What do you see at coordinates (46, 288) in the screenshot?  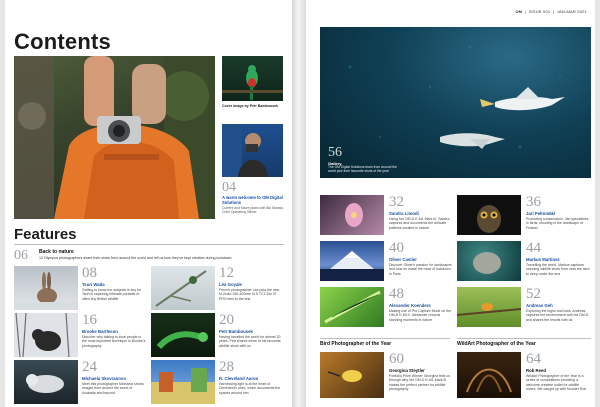 I see `feature-thumb-hare` at bounding box center [46, 288].